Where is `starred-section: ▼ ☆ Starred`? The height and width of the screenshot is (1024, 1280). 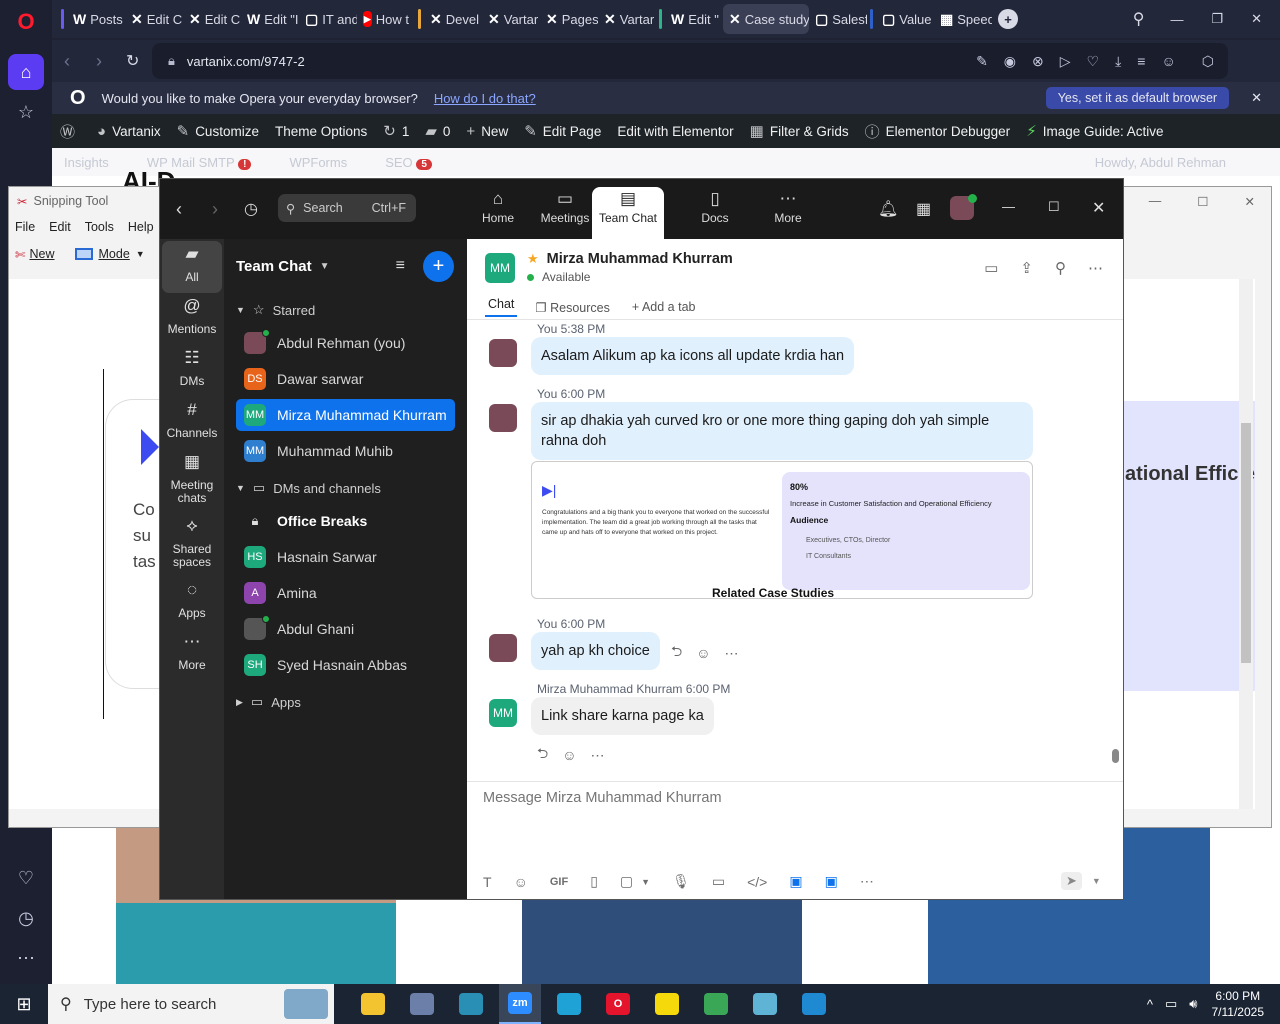 starred-section: ▼ ☆ Starred is located at coordinates (351, 310).